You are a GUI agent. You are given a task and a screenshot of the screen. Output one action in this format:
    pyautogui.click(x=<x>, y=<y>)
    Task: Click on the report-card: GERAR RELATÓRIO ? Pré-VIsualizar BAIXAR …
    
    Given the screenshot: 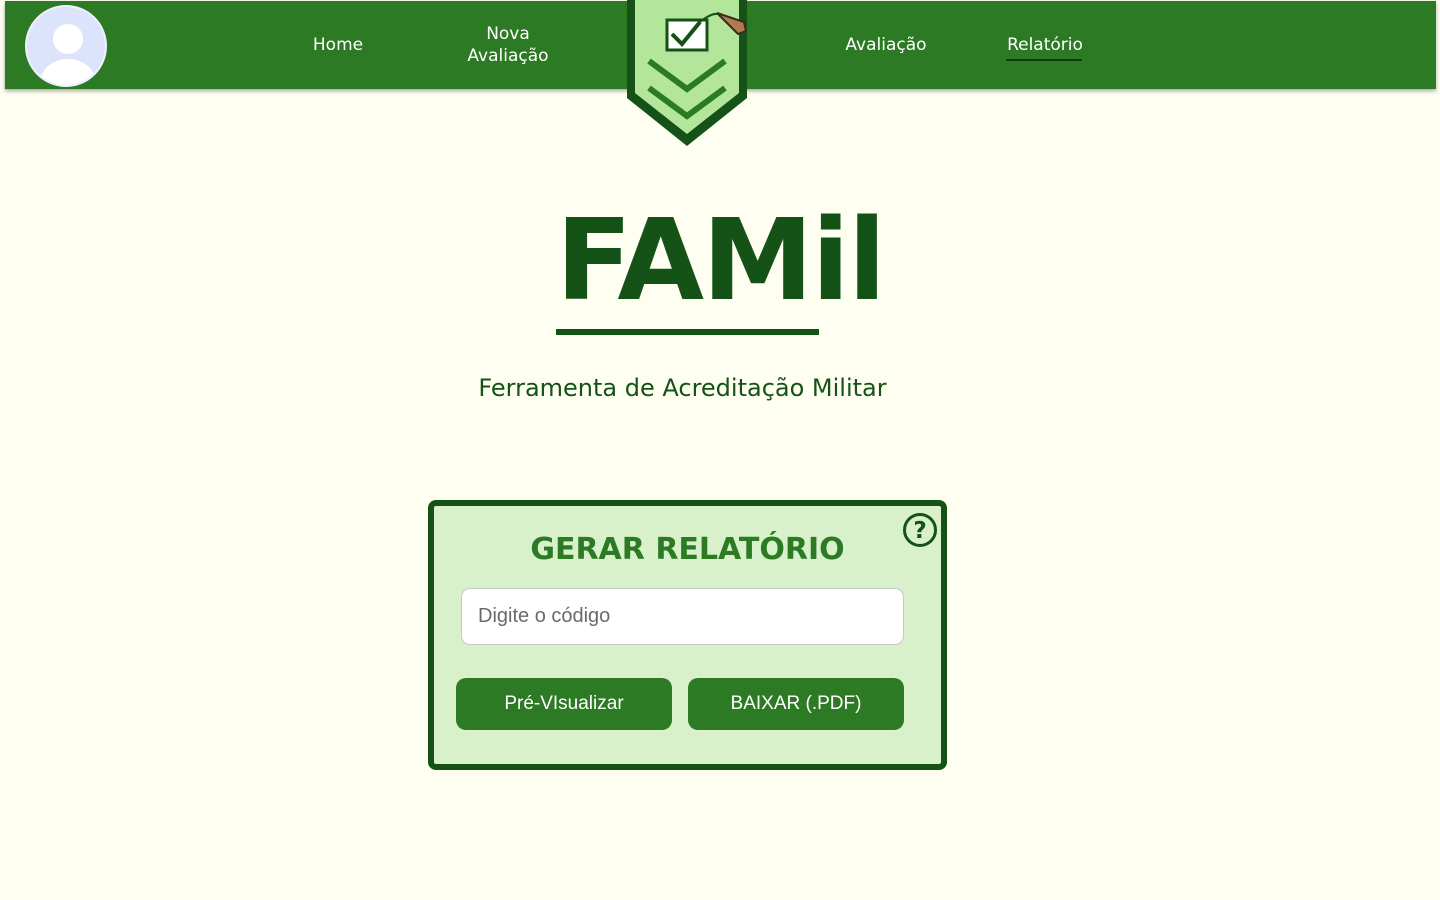 What is the action you would take?
    pyautogui.click(x=687, y=635)
    